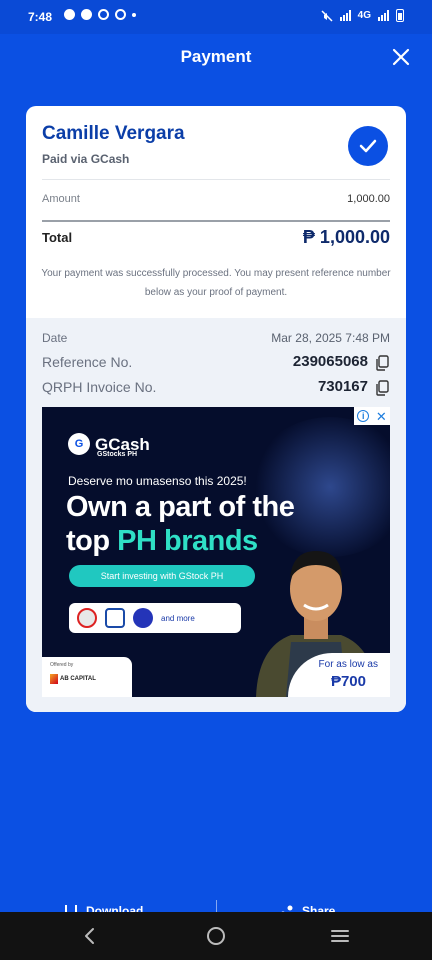 The image size is (432, 960). What do you see at coordinates (61, 199) in the screenshot?
I see `amount-label: Amount` at bounding box center [61, 199].